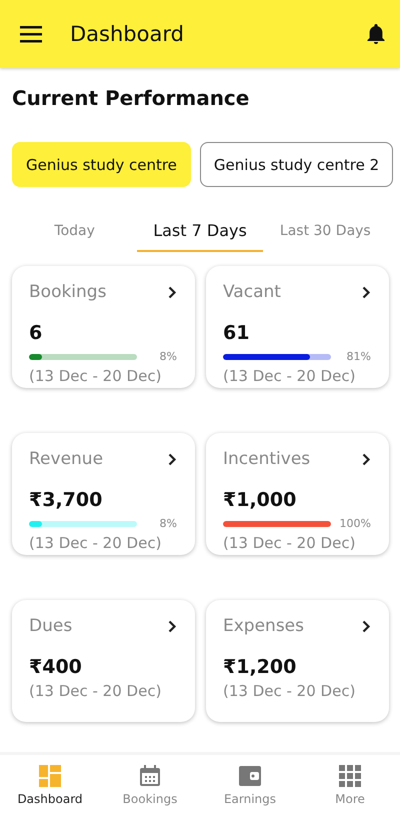  I want to click on grid-icon, so click(350, 776).